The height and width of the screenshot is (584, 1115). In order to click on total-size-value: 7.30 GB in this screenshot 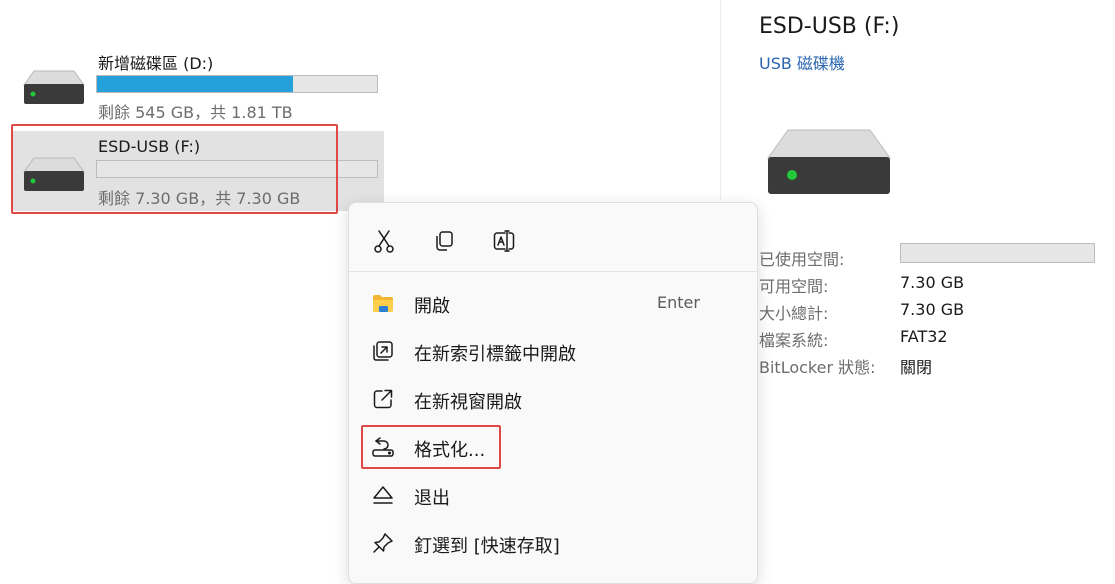, I will do `click(932, 309)`.